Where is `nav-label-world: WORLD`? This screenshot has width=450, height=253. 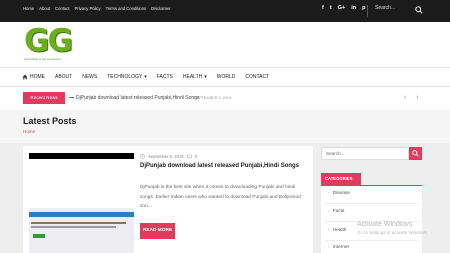
nav-label-world: WORLD is located at coordinates (226, 77).